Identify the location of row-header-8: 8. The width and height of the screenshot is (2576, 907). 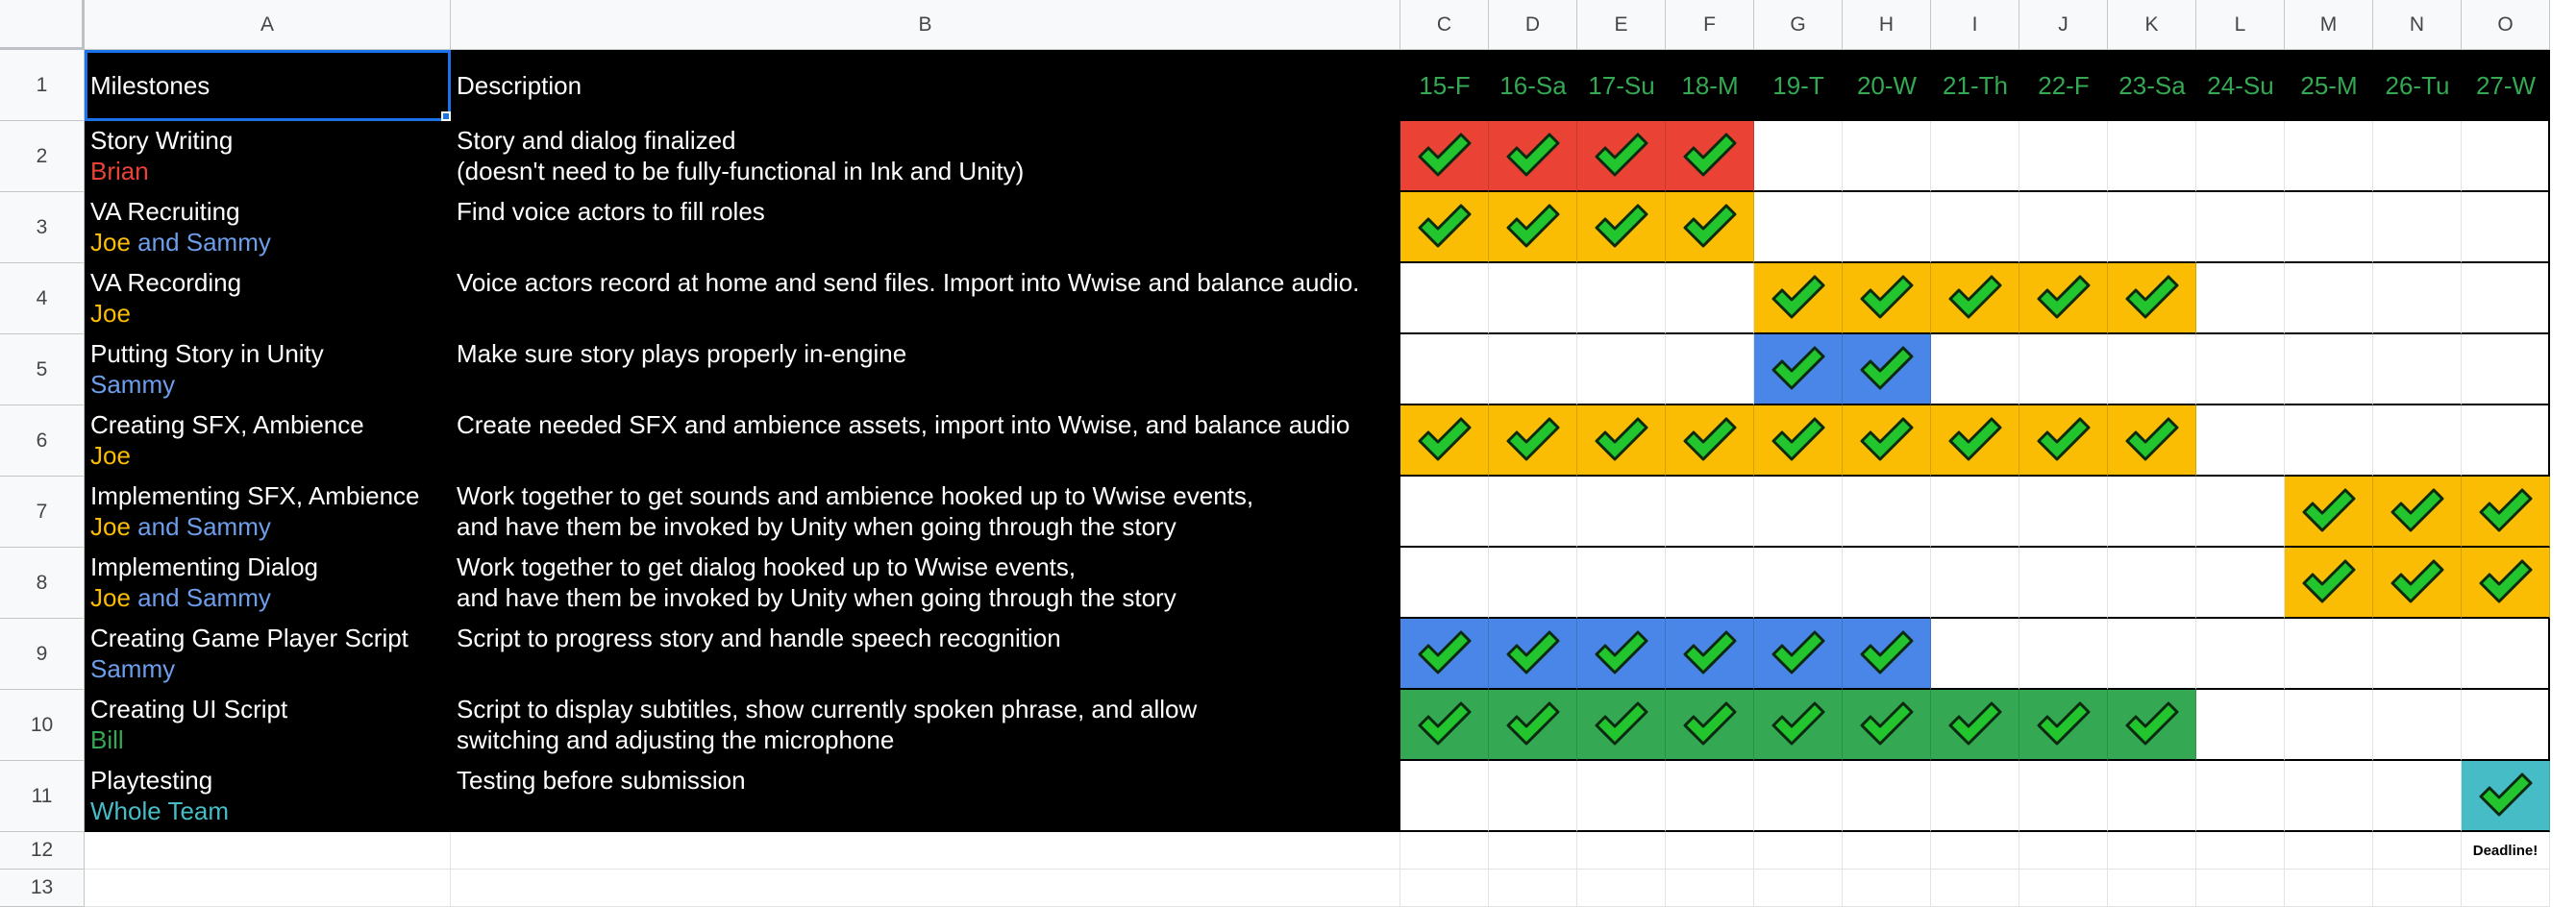
(42, 583).